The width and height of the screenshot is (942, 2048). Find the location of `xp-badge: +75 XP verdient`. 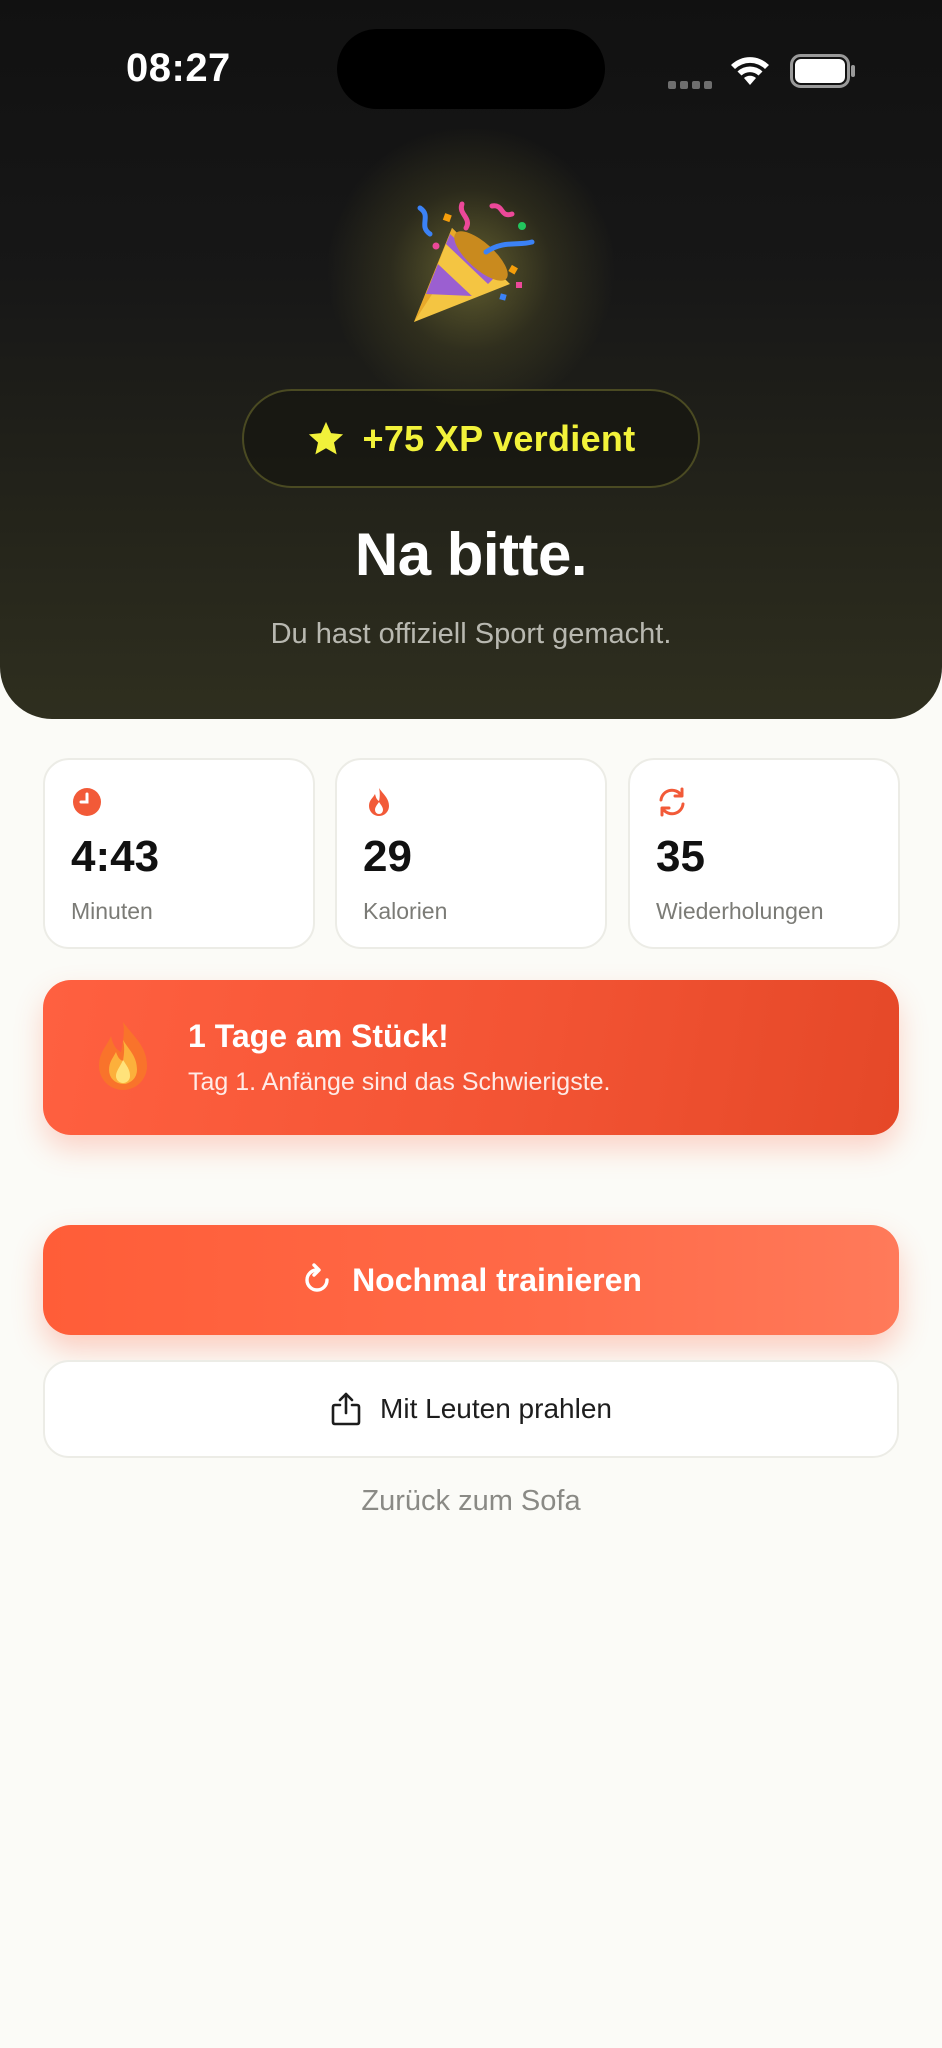

xp-badge: +75 XP verdient is located at coordinates (471, 438).